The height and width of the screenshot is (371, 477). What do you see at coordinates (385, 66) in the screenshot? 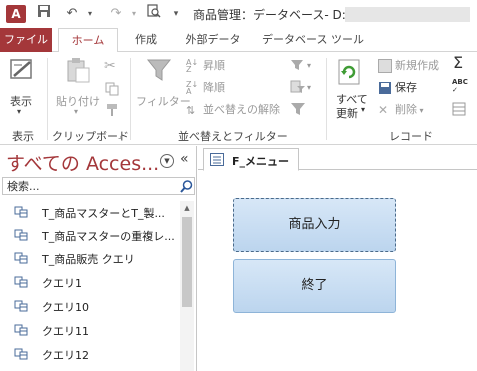
I see `new-record-icon` at bounding box center [385, 66].